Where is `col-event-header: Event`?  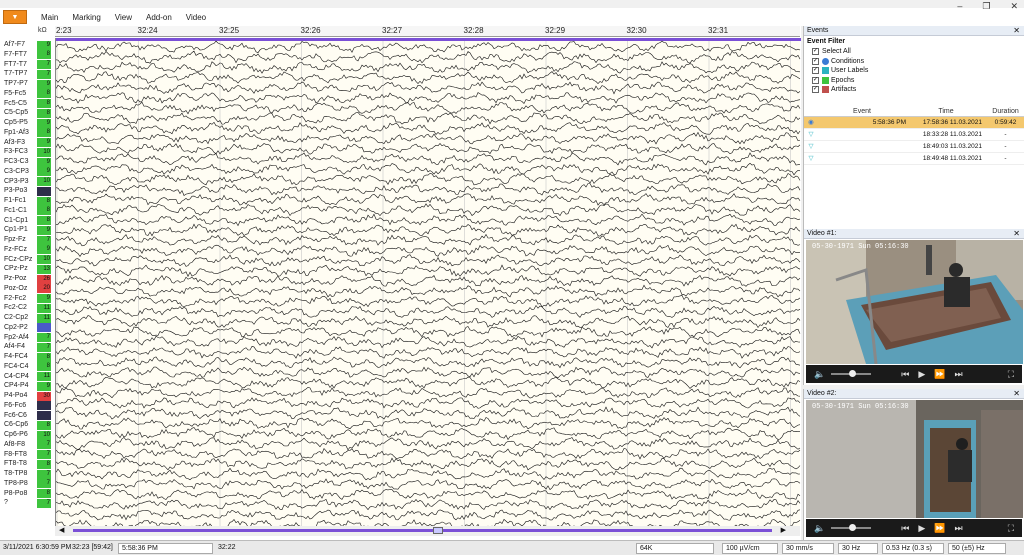 col-event-header: Event is located at coordinates (864, 111).